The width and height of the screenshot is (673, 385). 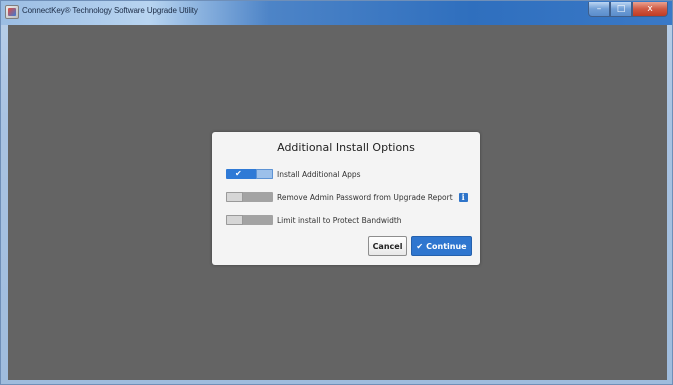 I want to click on close-button: x, so click(x=650, y=9).